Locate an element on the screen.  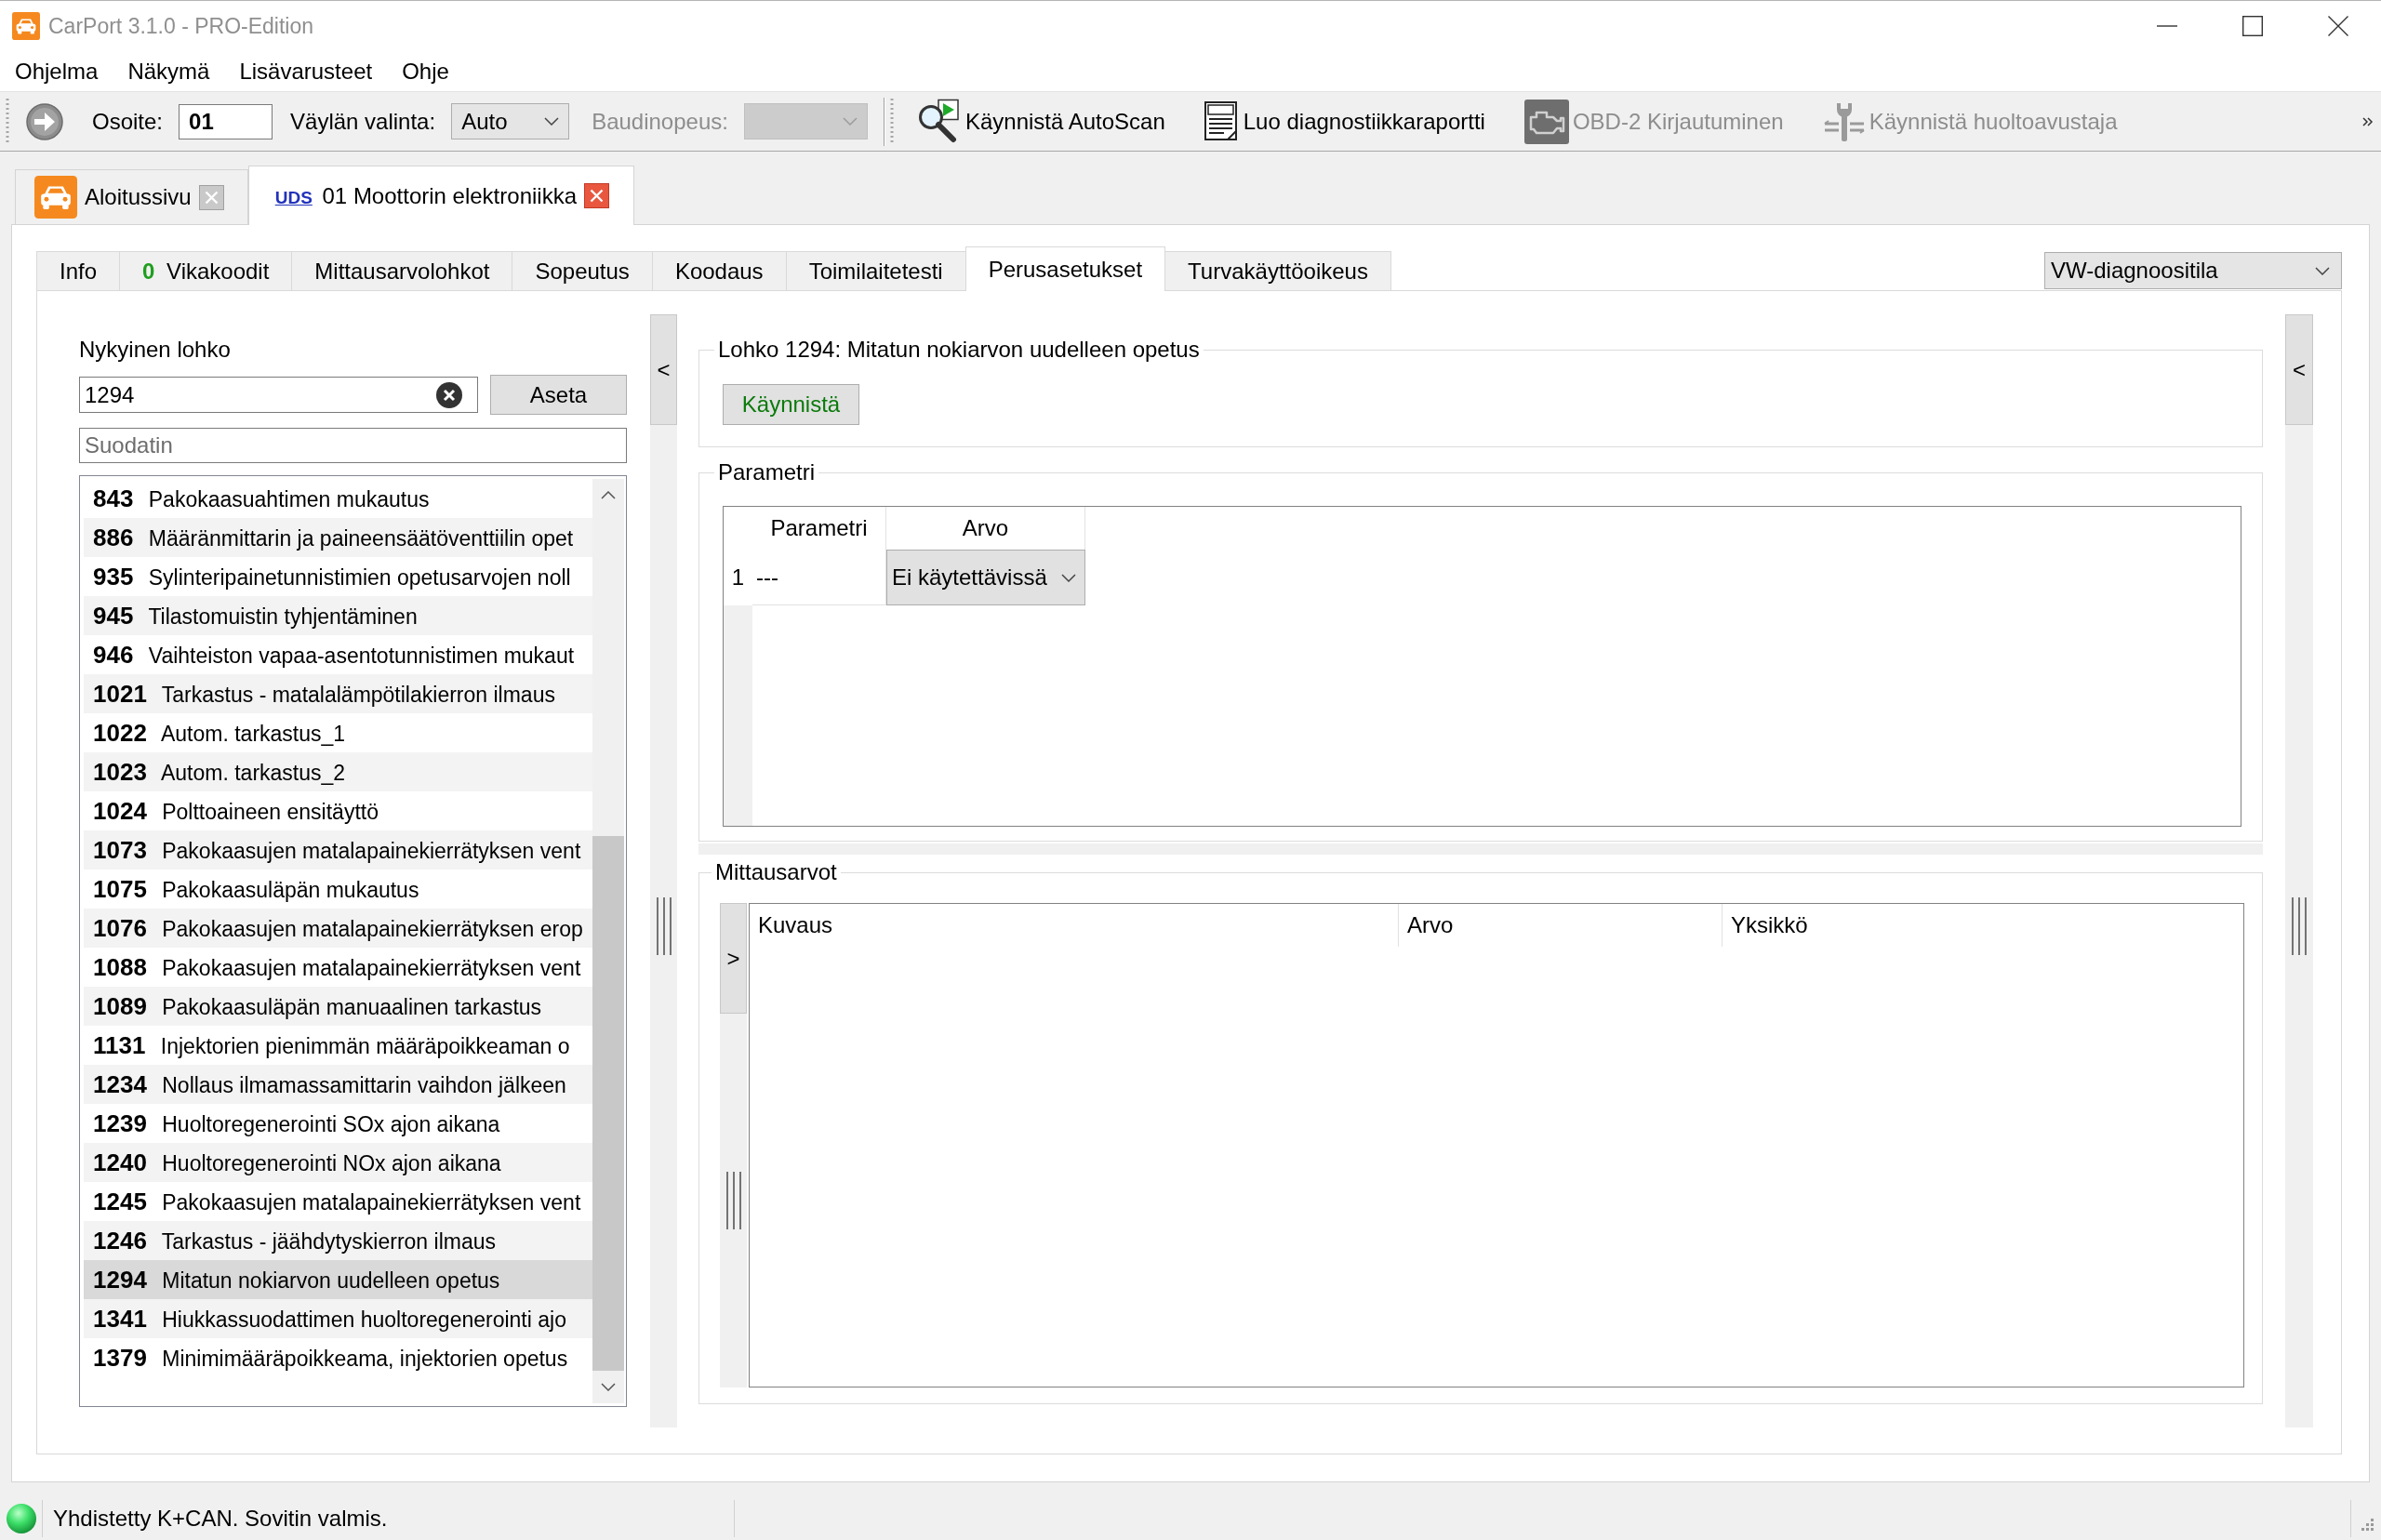
scrollbar-thumb is located at coordinates (608, 1103).